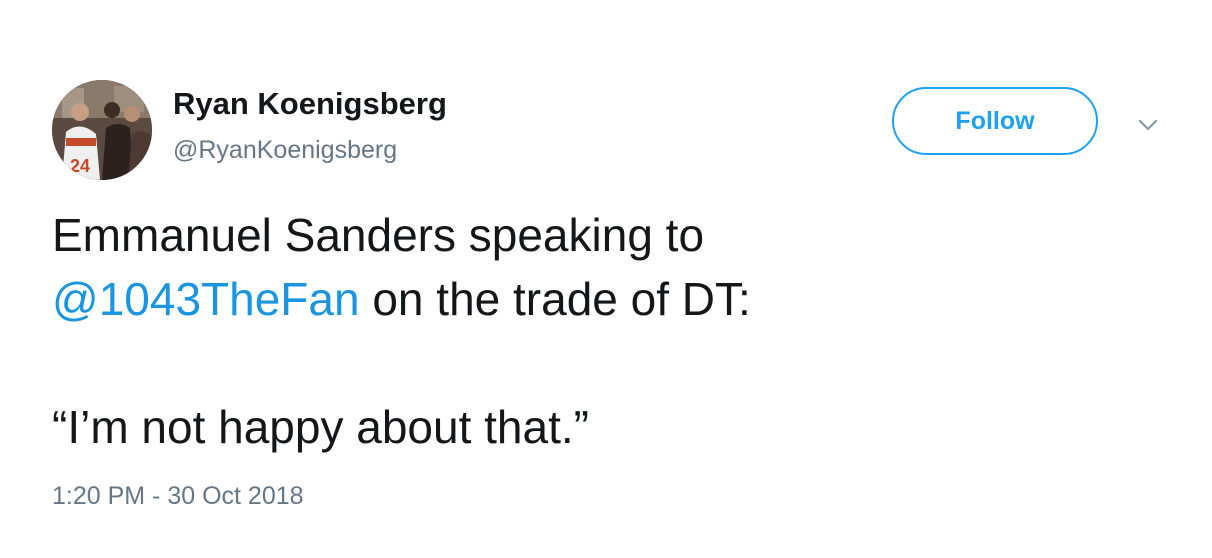 The height and width of the screenshot is (558, 1212). Describe the element at coordinates (206, 299) in the screenshot. I see `mention-link: @1043TheFan` at that location.